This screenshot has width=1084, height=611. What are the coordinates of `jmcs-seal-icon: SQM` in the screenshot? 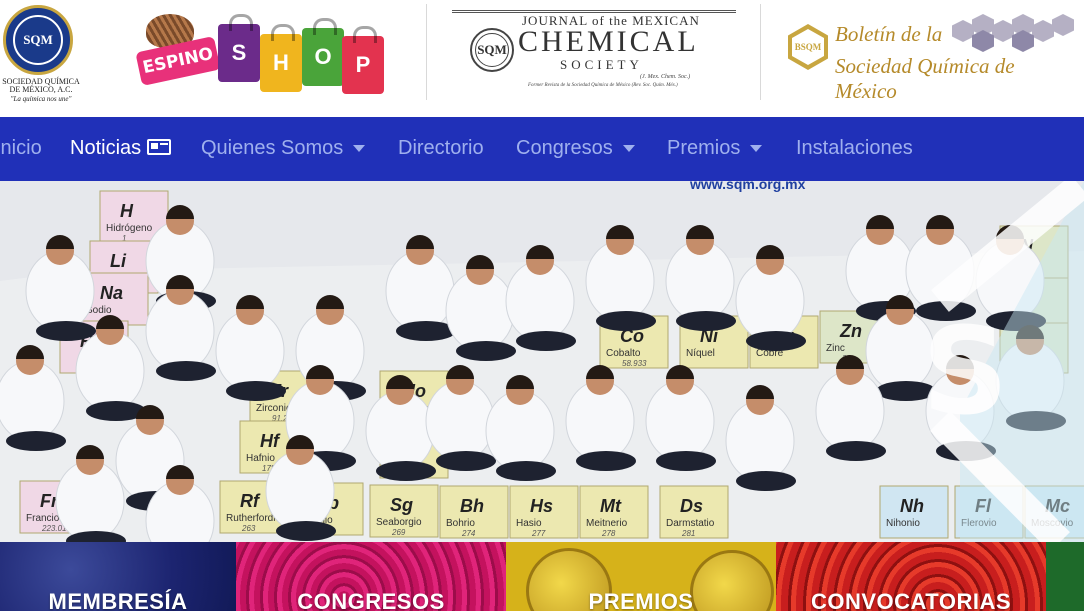 It's located at (492, 50).